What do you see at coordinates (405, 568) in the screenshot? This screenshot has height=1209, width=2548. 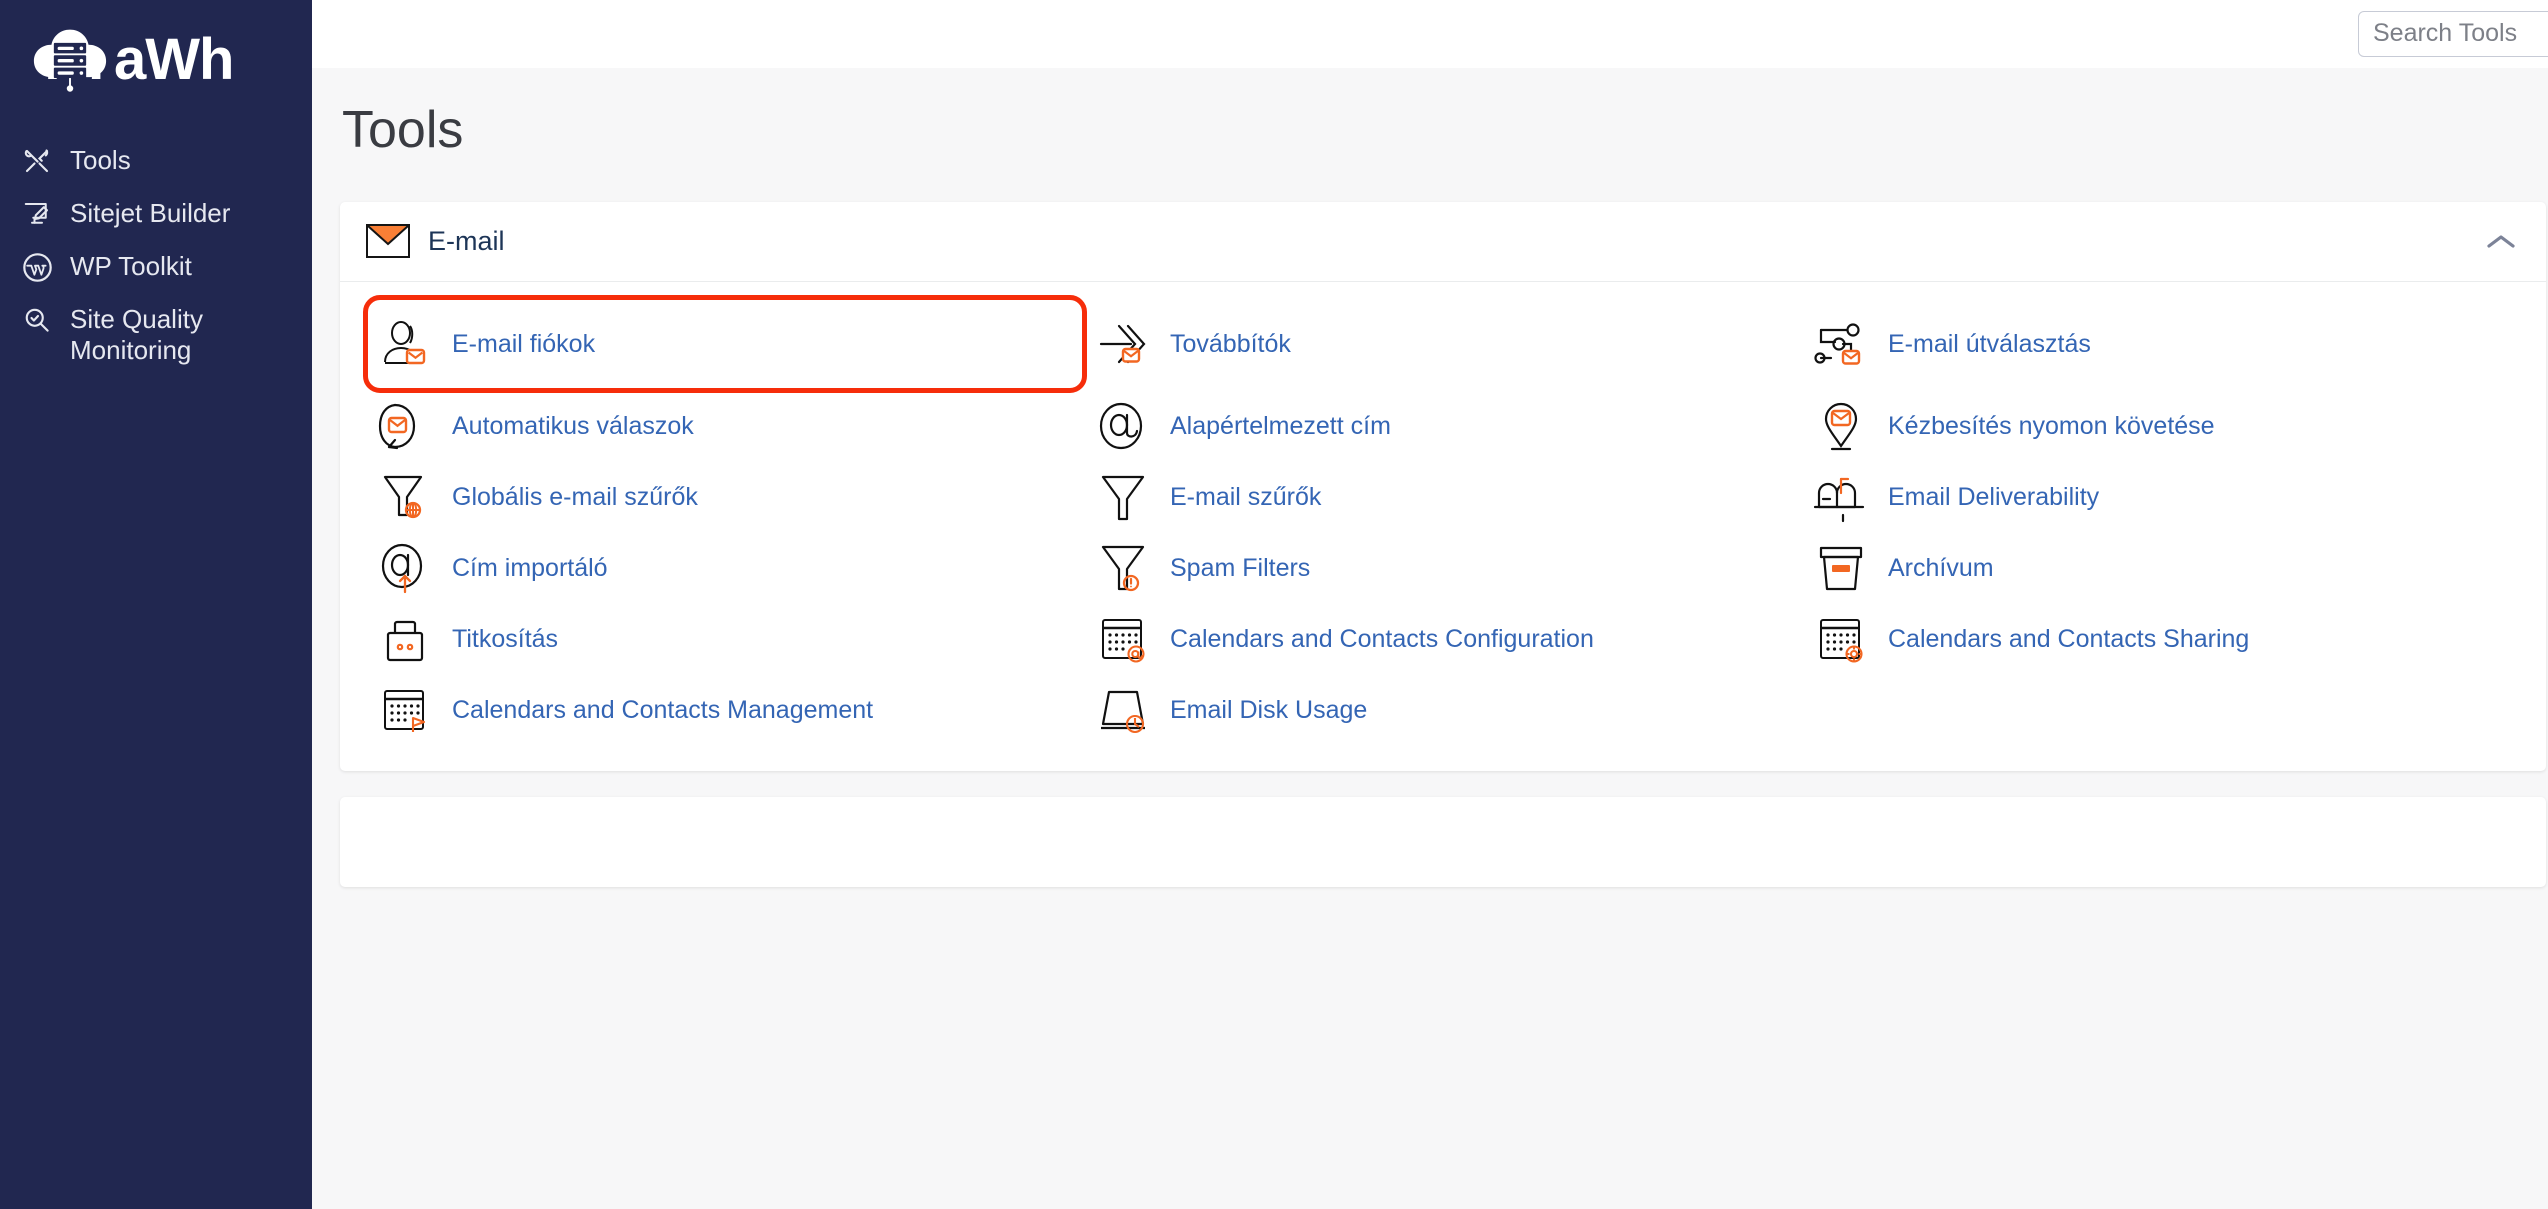 I see `at-sign-upload-icon` at bounding box center [405, 568].